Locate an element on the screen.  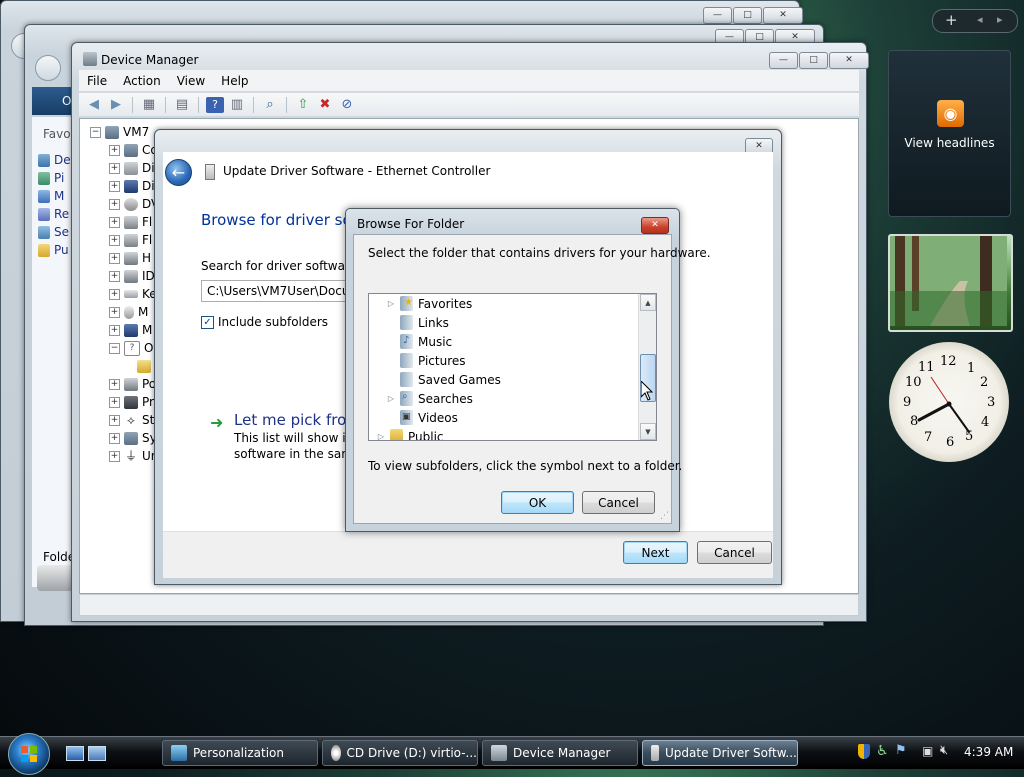
next-button: Next is located at coordinates (655, 552).